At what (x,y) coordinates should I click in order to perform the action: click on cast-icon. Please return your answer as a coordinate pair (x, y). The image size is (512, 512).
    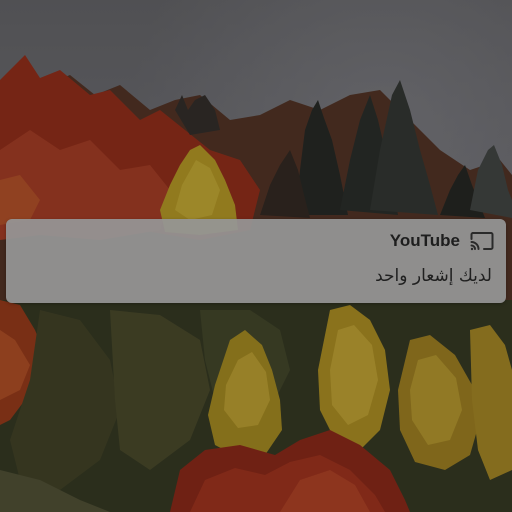
    Looking at the image, I should click on (482, 241).